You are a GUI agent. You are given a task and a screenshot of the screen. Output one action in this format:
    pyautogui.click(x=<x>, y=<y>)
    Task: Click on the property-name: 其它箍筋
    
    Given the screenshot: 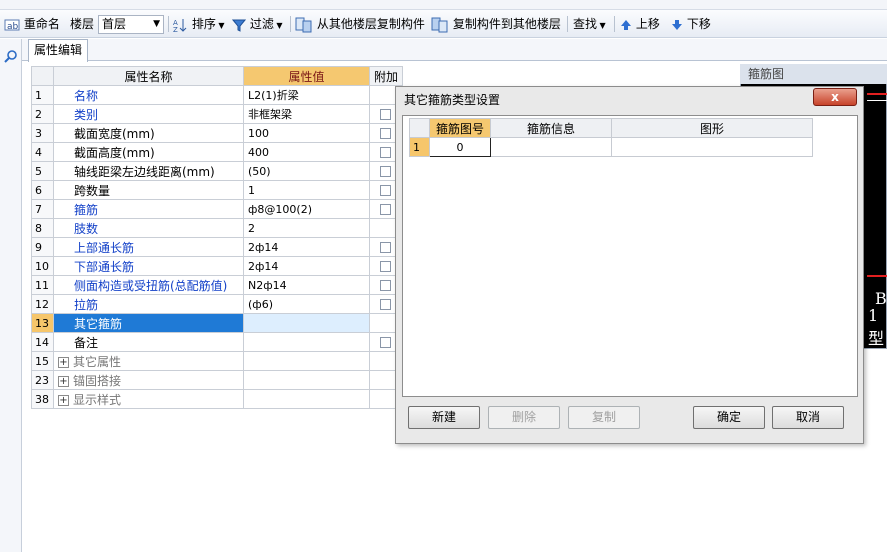 What is the action you would take?
    pyautogui.click(x=148, y=323)
    